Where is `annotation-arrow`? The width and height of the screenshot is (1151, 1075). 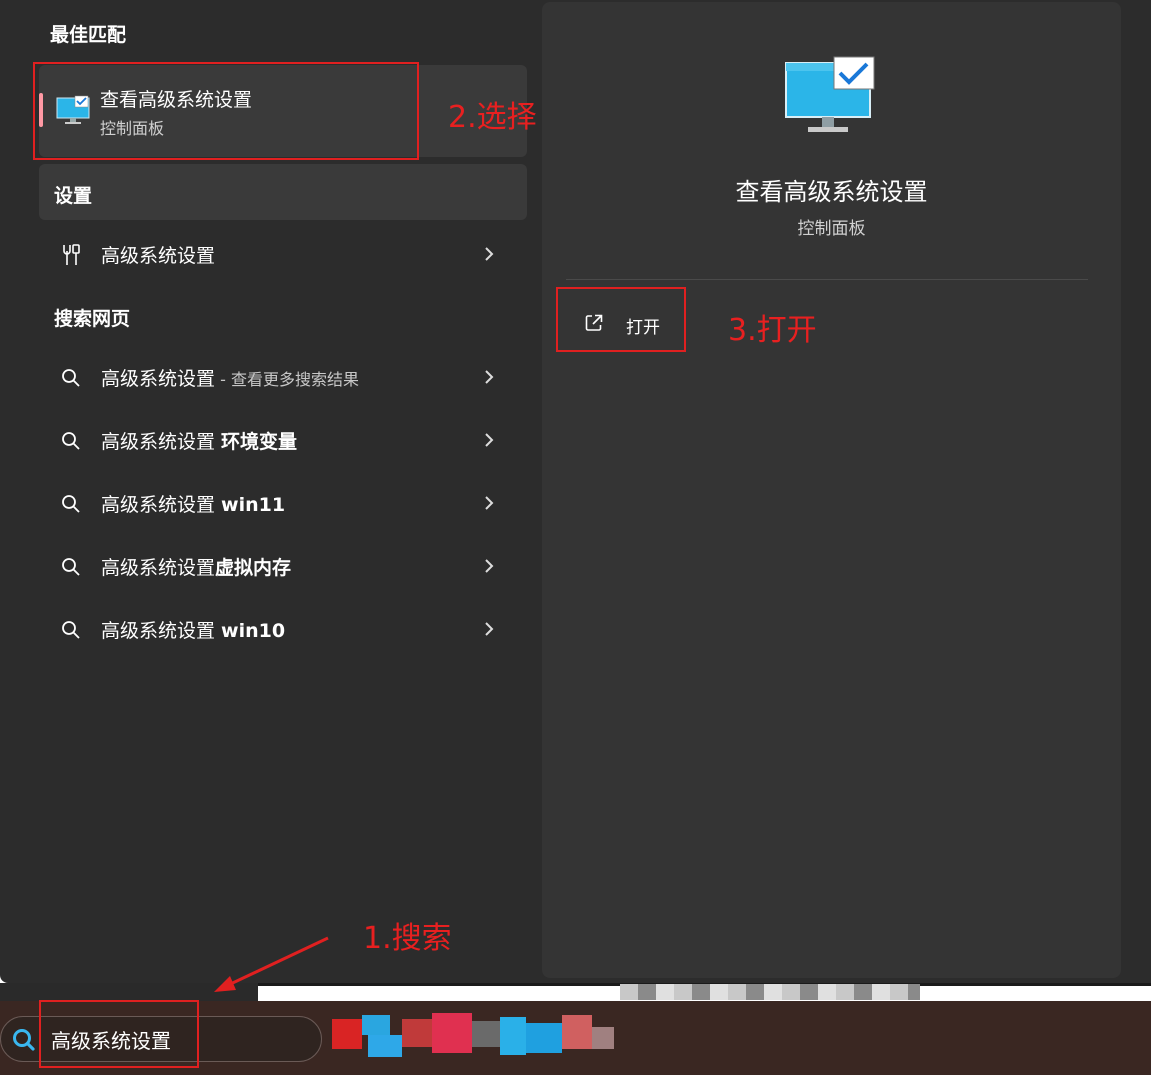
annotation-arrow is located at coordinates (271, 964).